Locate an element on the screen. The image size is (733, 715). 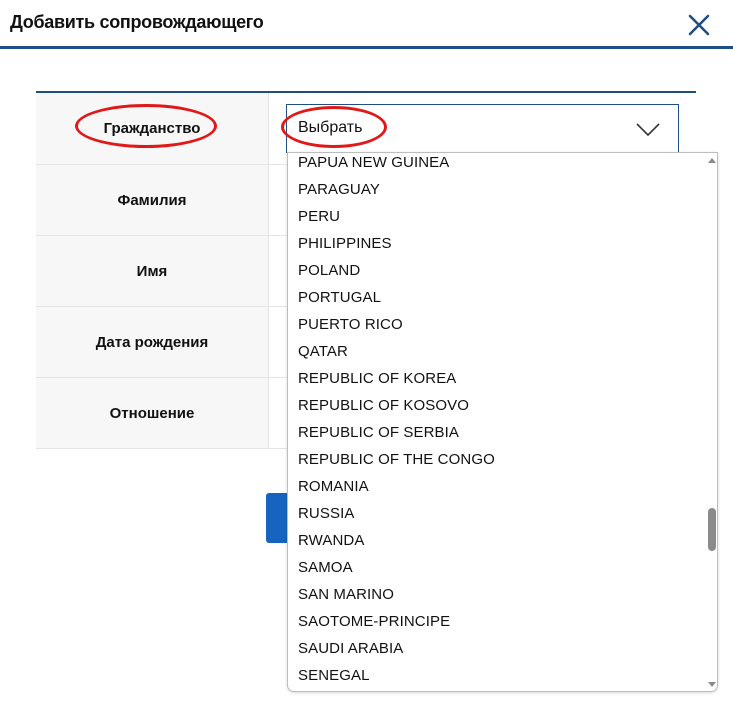
dropdown-option: PHILIPPINES is located at coordinates (345, 243).